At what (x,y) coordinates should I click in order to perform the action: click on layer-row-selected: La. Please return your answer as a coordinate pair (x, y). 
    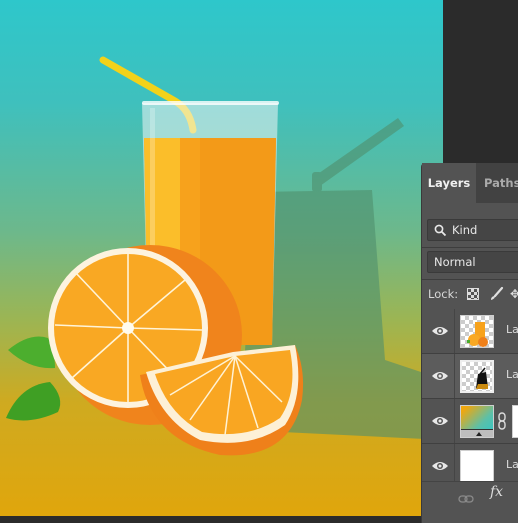
    Looking at the image, I should click on (470, 376).